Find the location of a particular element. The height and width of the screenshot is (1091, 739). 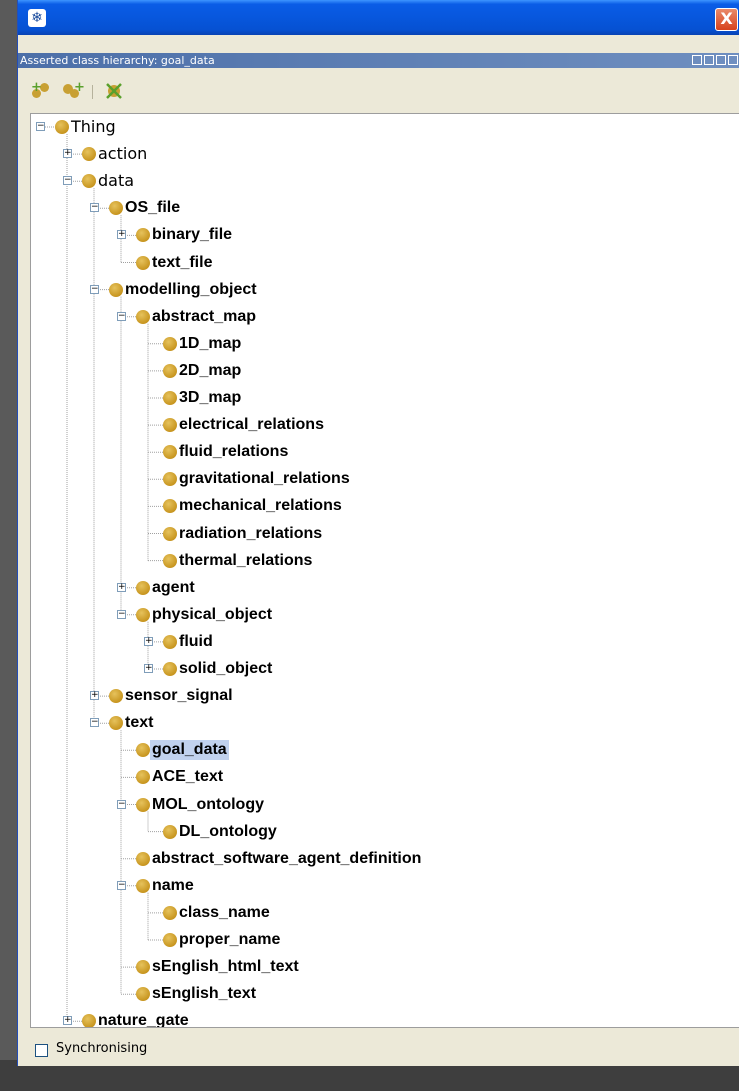

tree-node: fluid_relations is located at coordinates (381, 453).